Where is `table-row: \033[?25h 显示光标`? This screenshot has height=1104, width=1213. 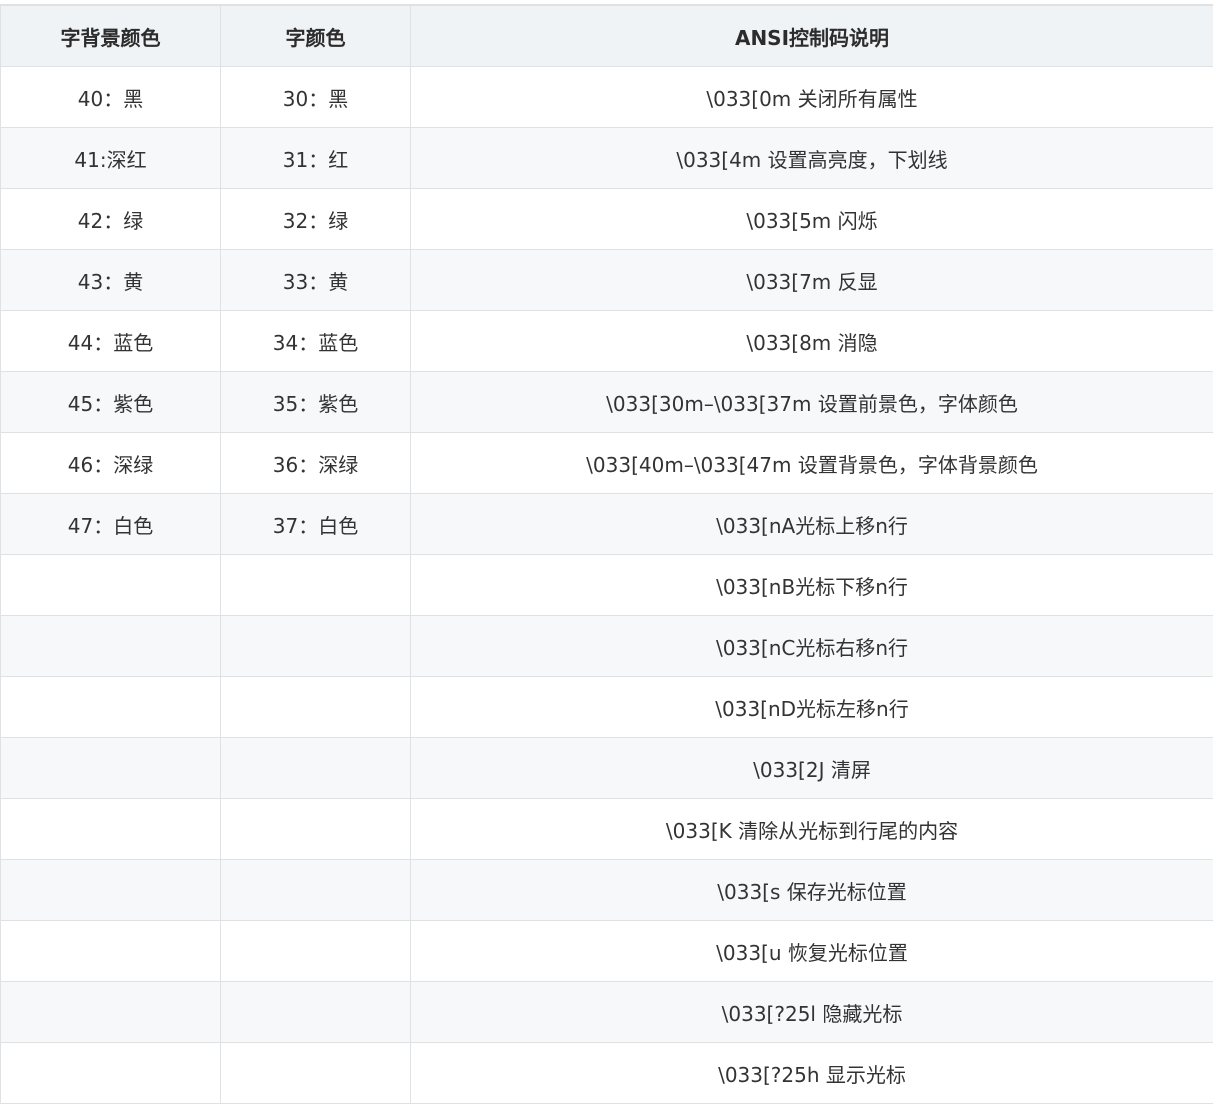 table-row: \033[?25h 显示光标 is located at coordinates (607, 1073).